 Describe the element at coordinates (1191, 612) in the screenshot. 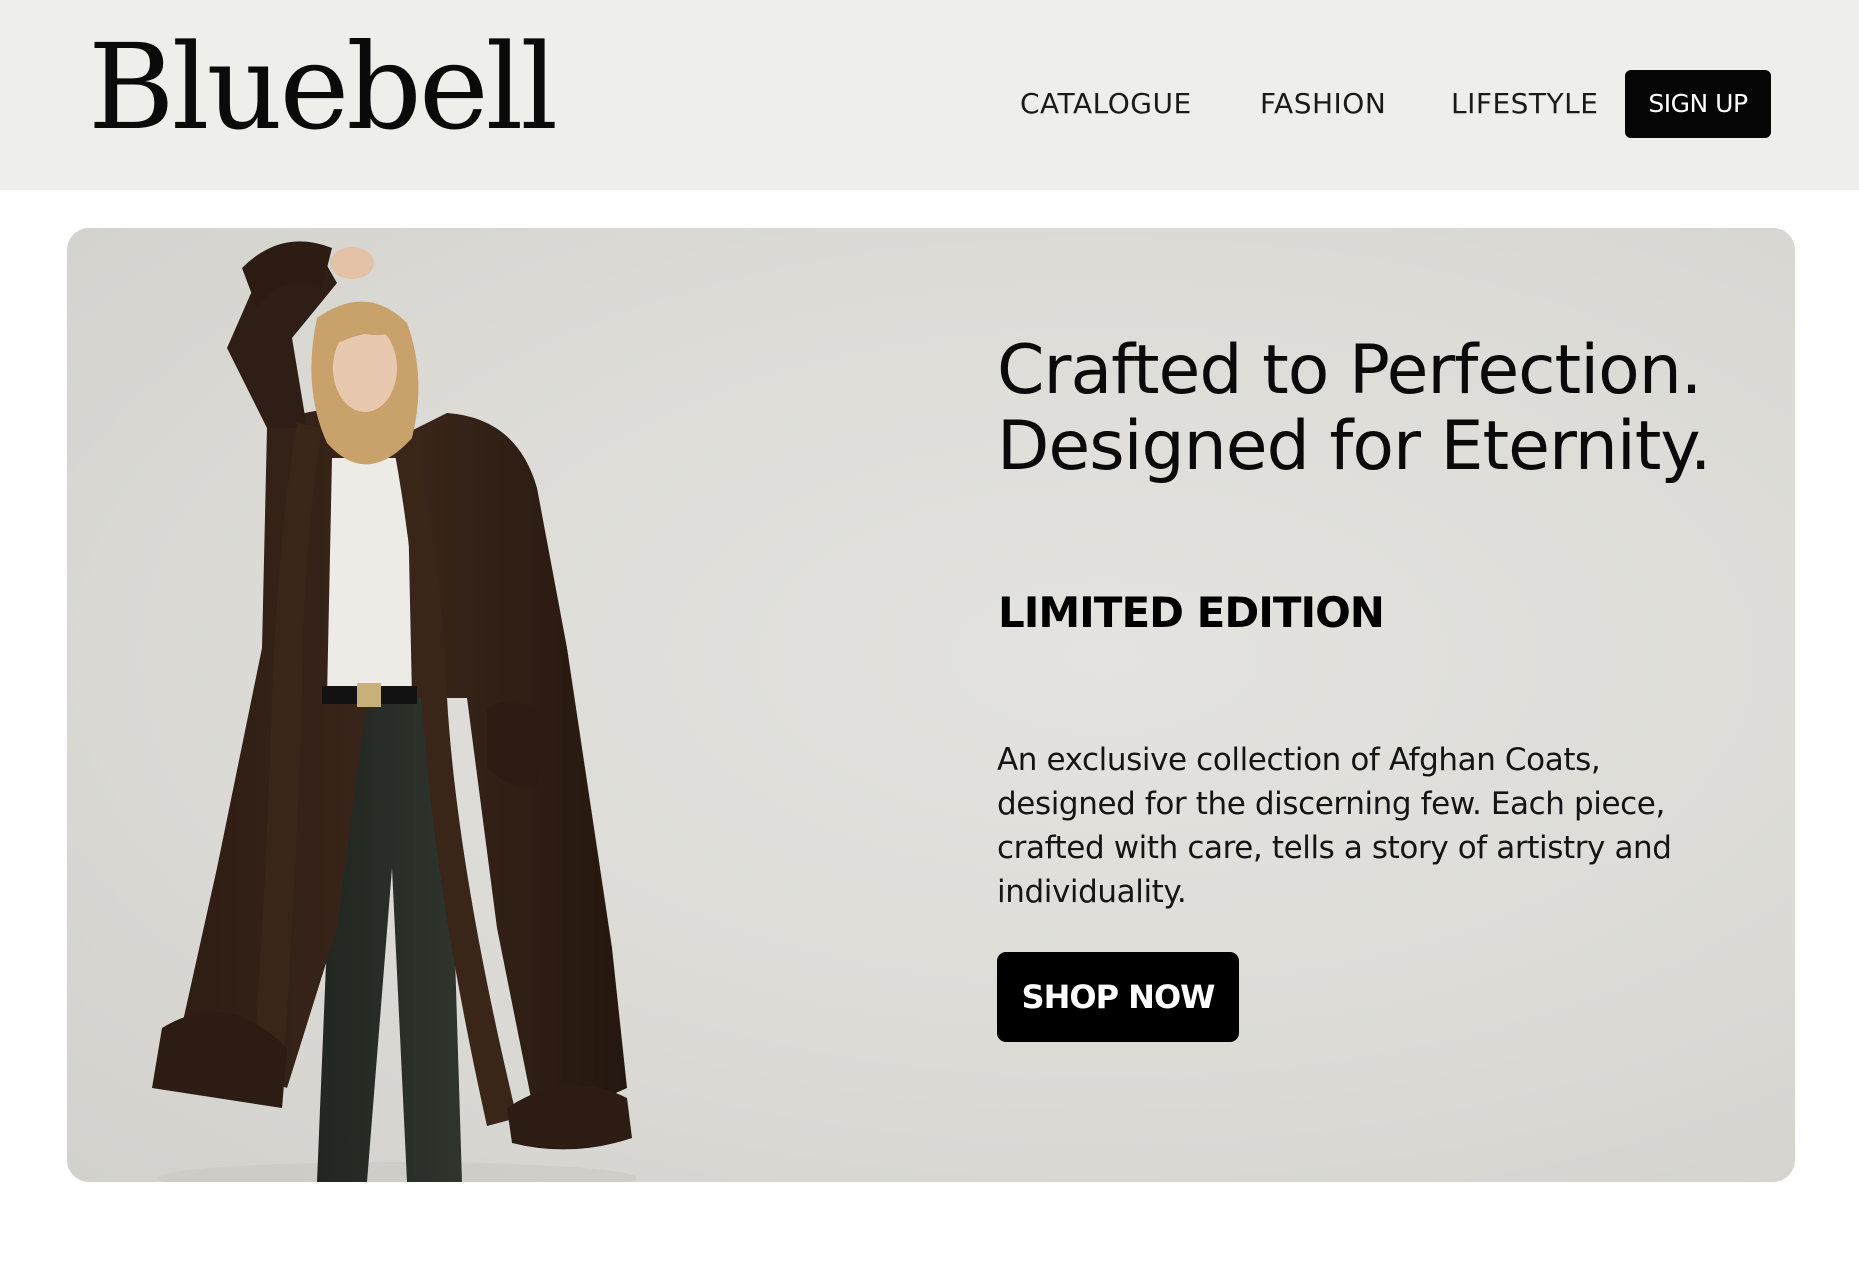

I see `limited-edition-label: LIMITED EDITION` at that location.